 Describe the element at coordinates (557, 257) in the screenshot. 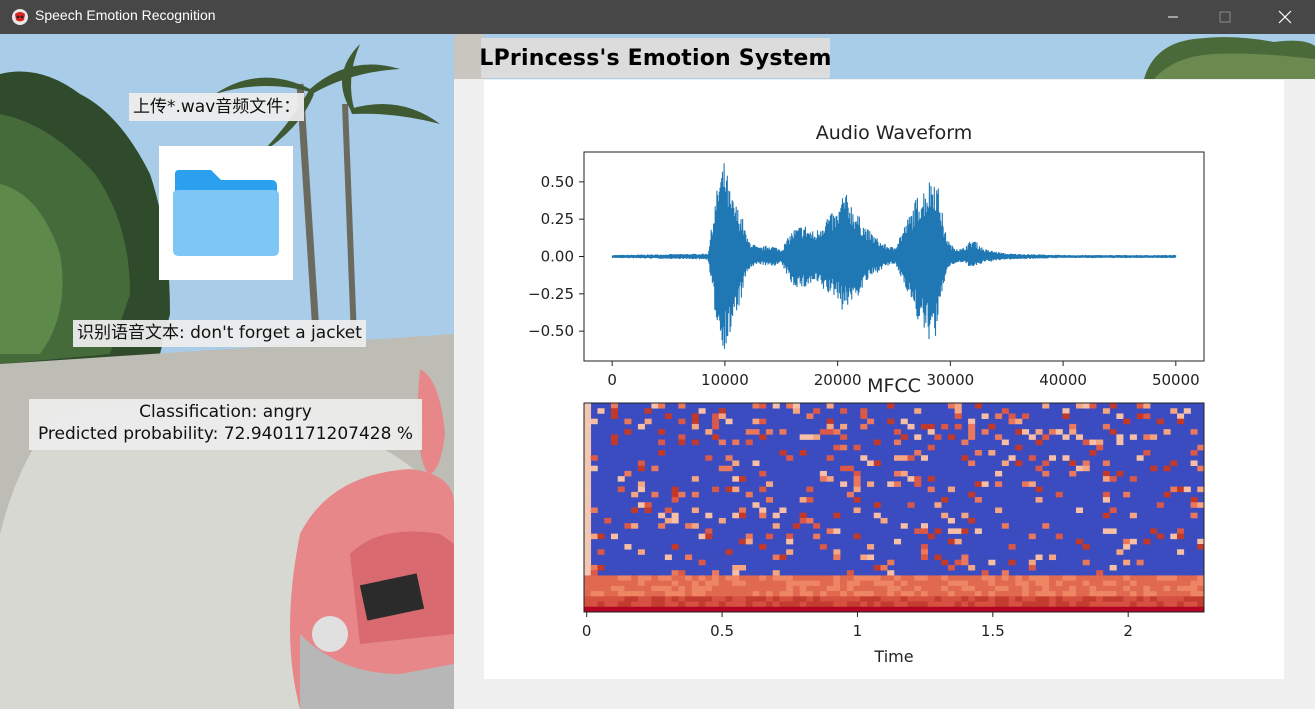

I see `waveform-y-tick-label: 0.00` at that location.